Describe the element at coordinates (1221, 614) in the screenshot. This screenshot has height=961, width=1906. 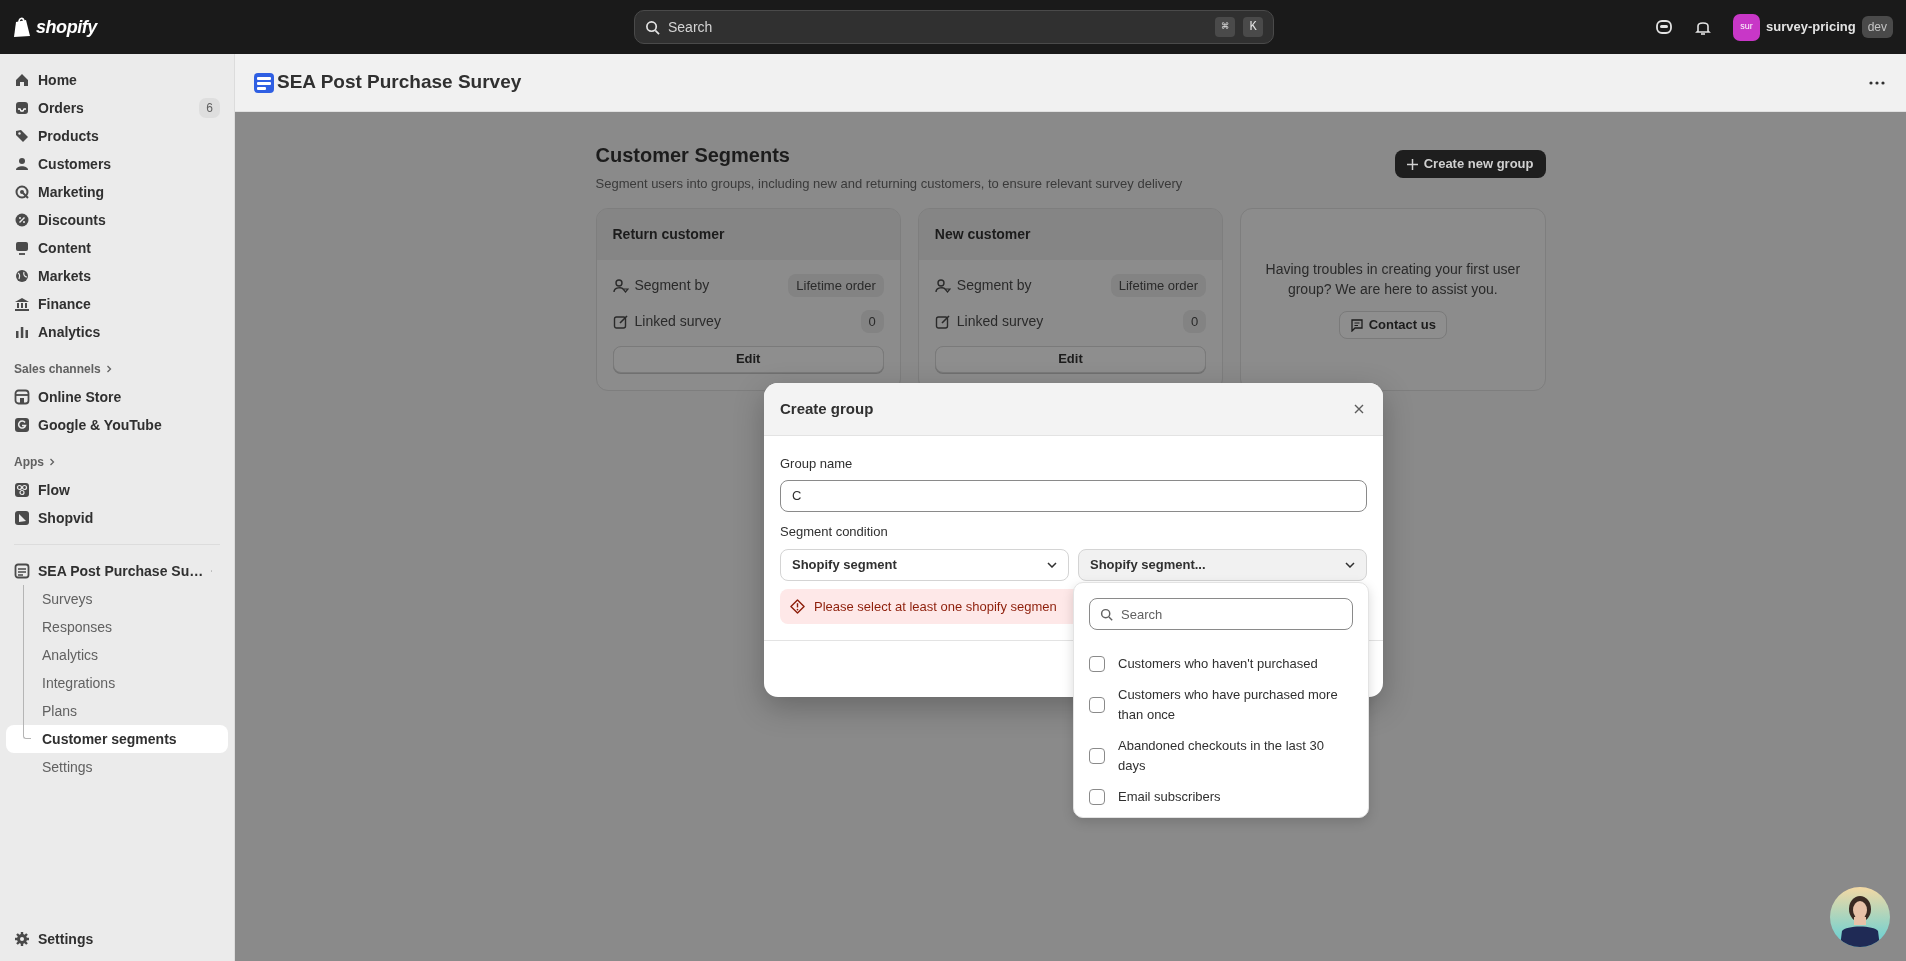
I see `search-field: Search` at that location.